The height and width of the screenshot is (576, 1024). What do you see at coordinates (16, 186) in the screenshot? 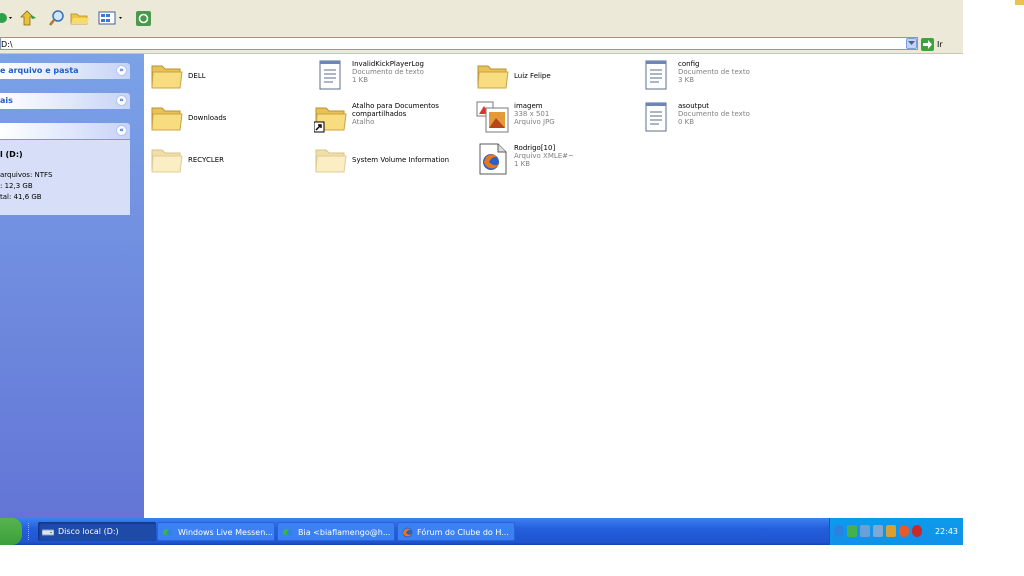
I see `free-space-line: : 12,3 GB` at bounding box center [16, 186].